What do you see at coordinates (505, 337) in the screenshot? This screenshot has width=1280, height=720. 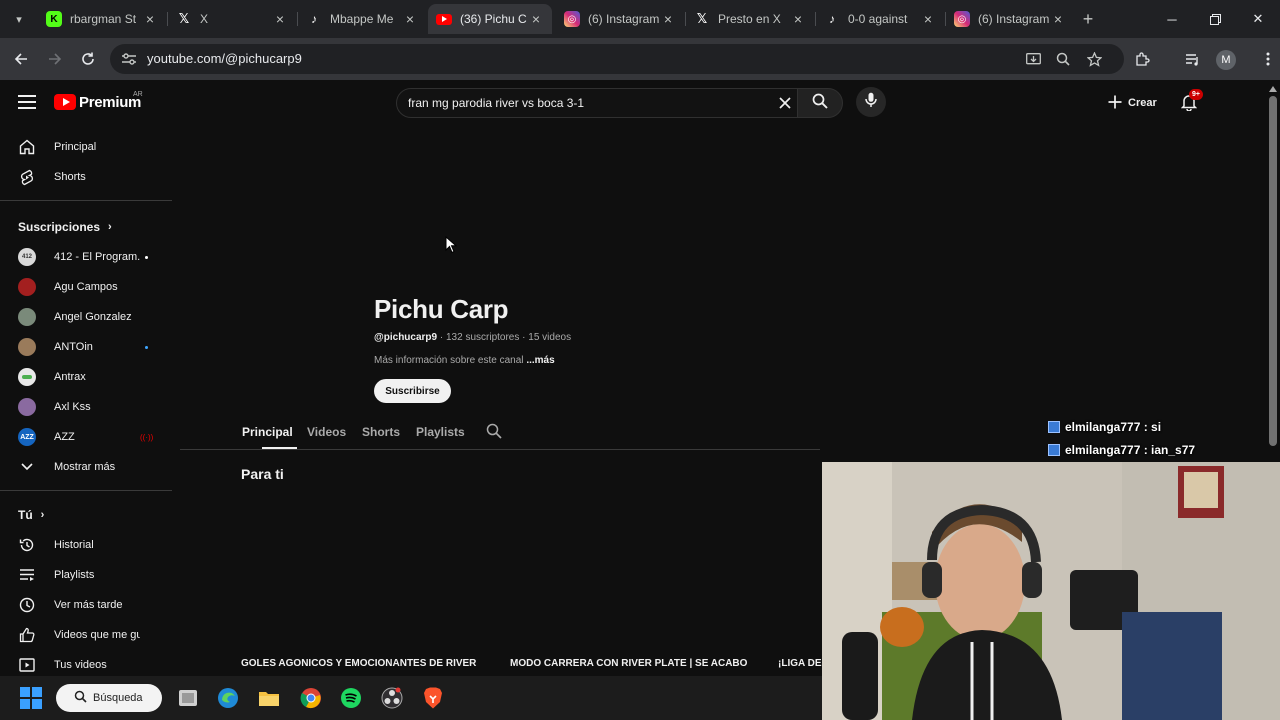 I see `channel-stats: · 132 suscriptores · 15 videos` at bounding box center [505, 337].